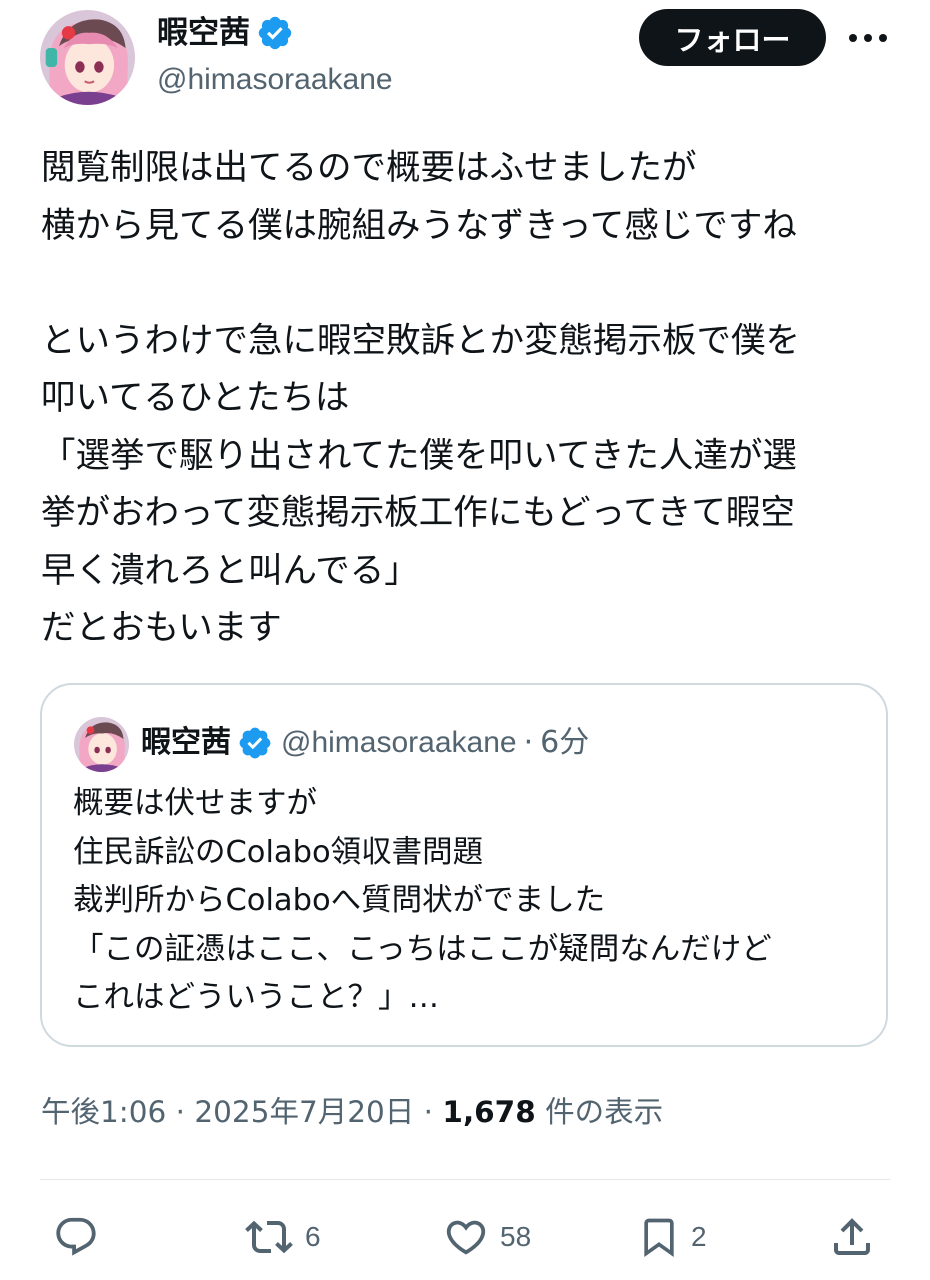  What do you see at coordinates (565, 742) in the screenshot?
I see `quoted-tweet-time: 6分` at bounding box center [565, 742].